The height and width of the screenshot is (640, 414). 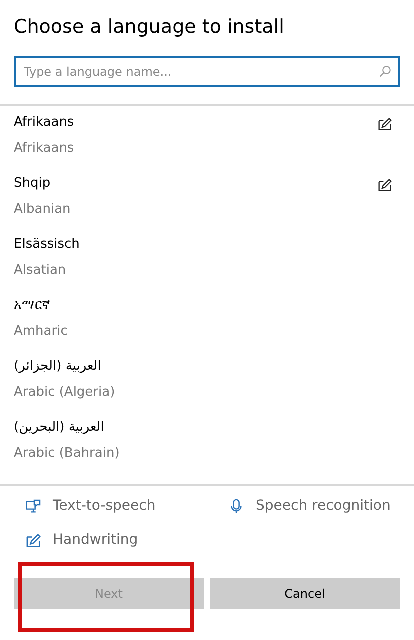 What do you see at coordinates (44, 123) in the screenshot?
I see `language-native-name: Afrikaans` at bounding box center [44, 123].